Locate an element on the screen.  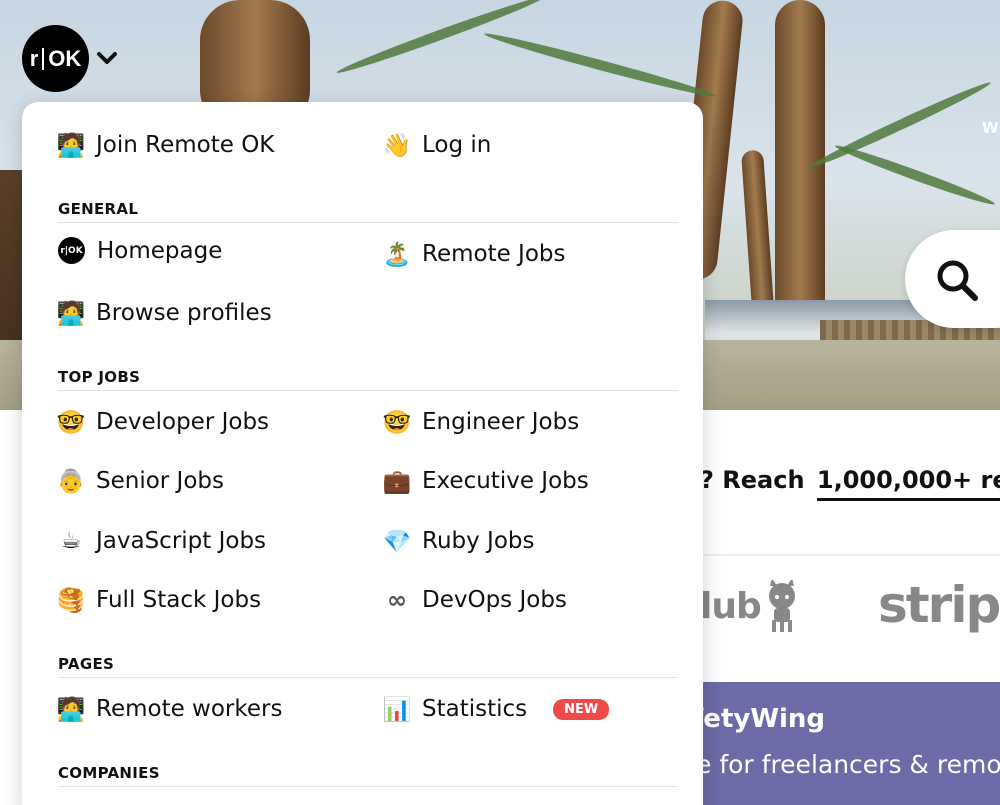
search-icon is located at coordinates (957, 280).